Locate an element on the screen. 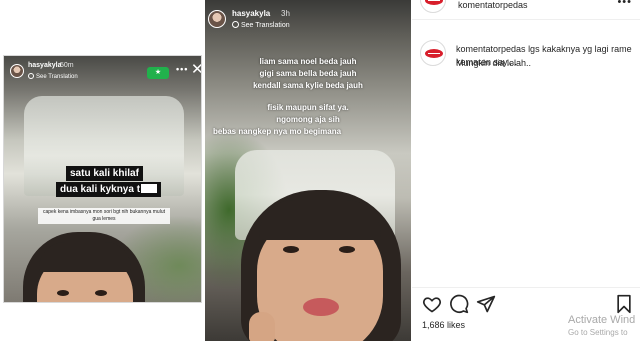 The image size is (640, 360). comment-avatar is located at coordinates (433, 53).